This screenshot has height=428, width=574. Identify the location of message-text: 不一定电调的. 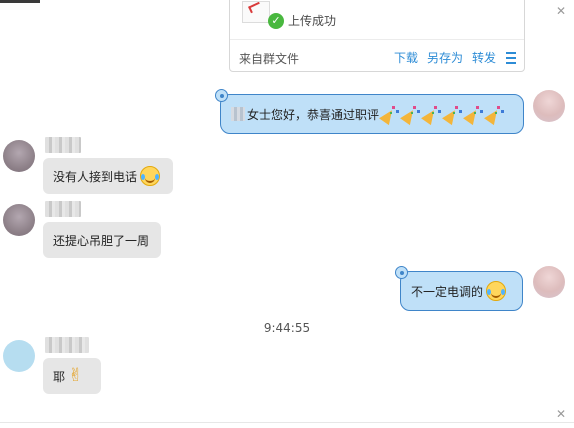
(447, 291).